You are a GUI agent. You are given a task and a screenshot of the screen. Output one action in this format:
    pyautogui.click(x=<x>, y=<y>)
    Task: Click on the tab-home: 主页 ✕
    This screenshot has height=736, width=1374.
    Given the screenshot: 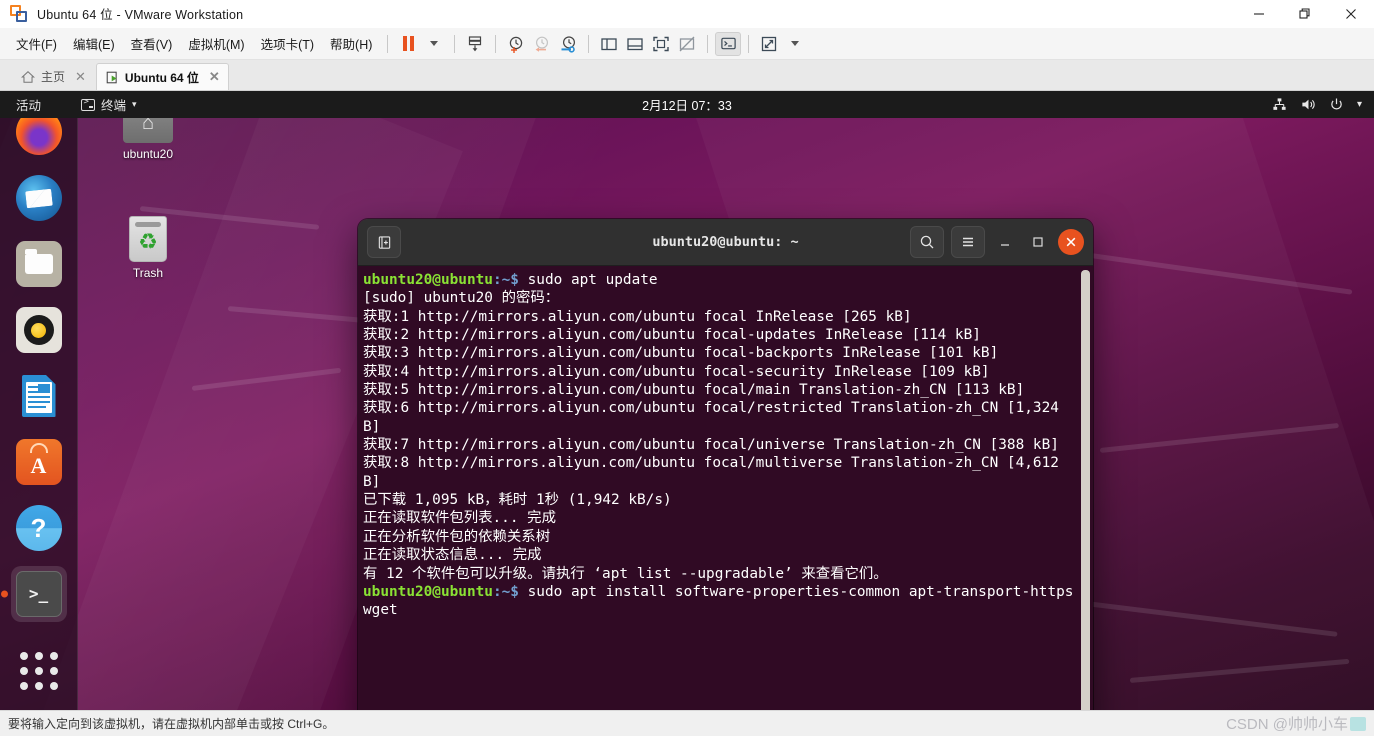 What is the action you would take?
    pyautogui.click(x=53, y=76)
    